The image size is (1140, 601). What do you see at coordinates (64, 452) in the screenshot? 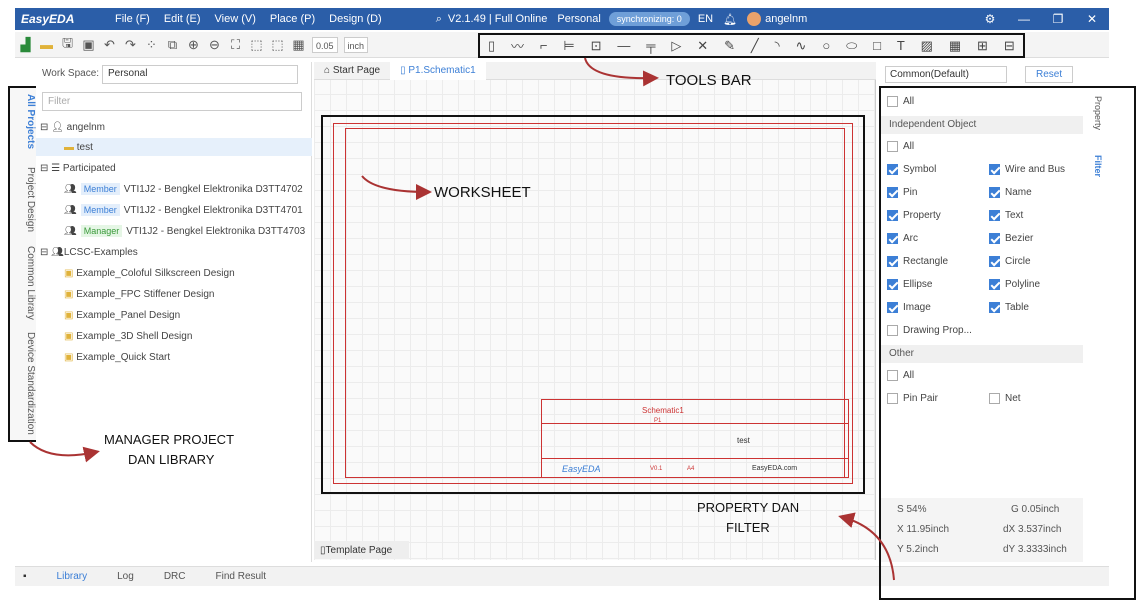
I see `arrow-manager` at bounding box center [64, 452].